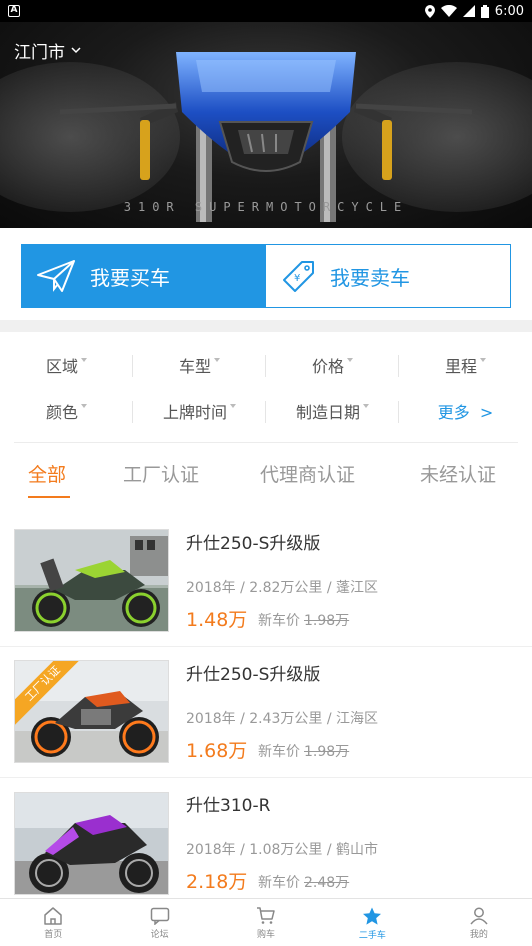  Describe the element at coordinates (468, 11) in the screenshot. I see `signal-icon` at that location.